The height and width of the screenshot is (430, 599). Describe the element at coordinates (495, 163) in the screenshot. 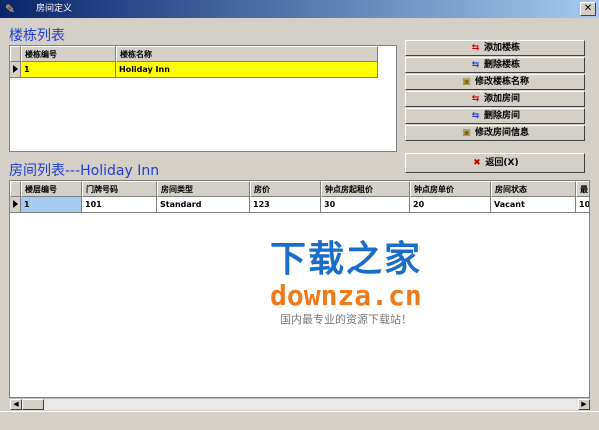

I see `back-button: ✖ 返回(X)` at that location.